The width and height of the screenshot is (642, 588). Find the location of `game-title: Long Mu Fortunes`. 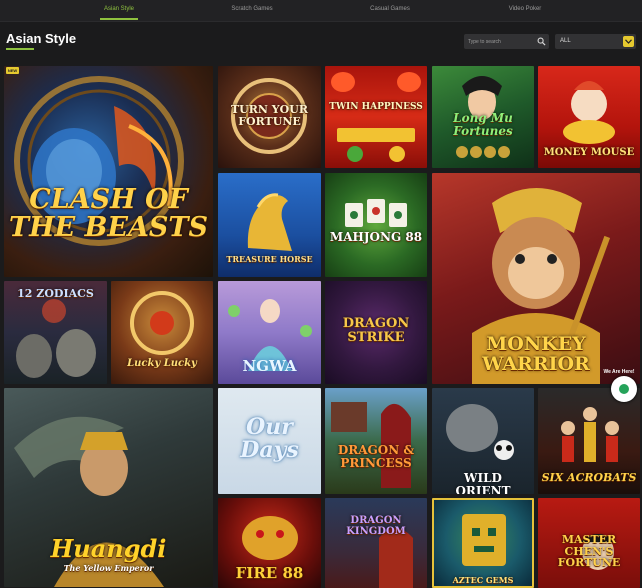

game-title: Long Mu Fortunes is located at coordinates (483, 124).